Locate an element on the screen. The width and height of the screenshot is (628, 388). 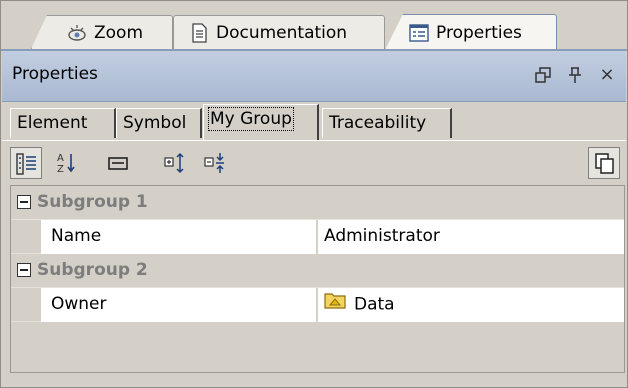
close-icon: × is located at coordinates (607, 75).